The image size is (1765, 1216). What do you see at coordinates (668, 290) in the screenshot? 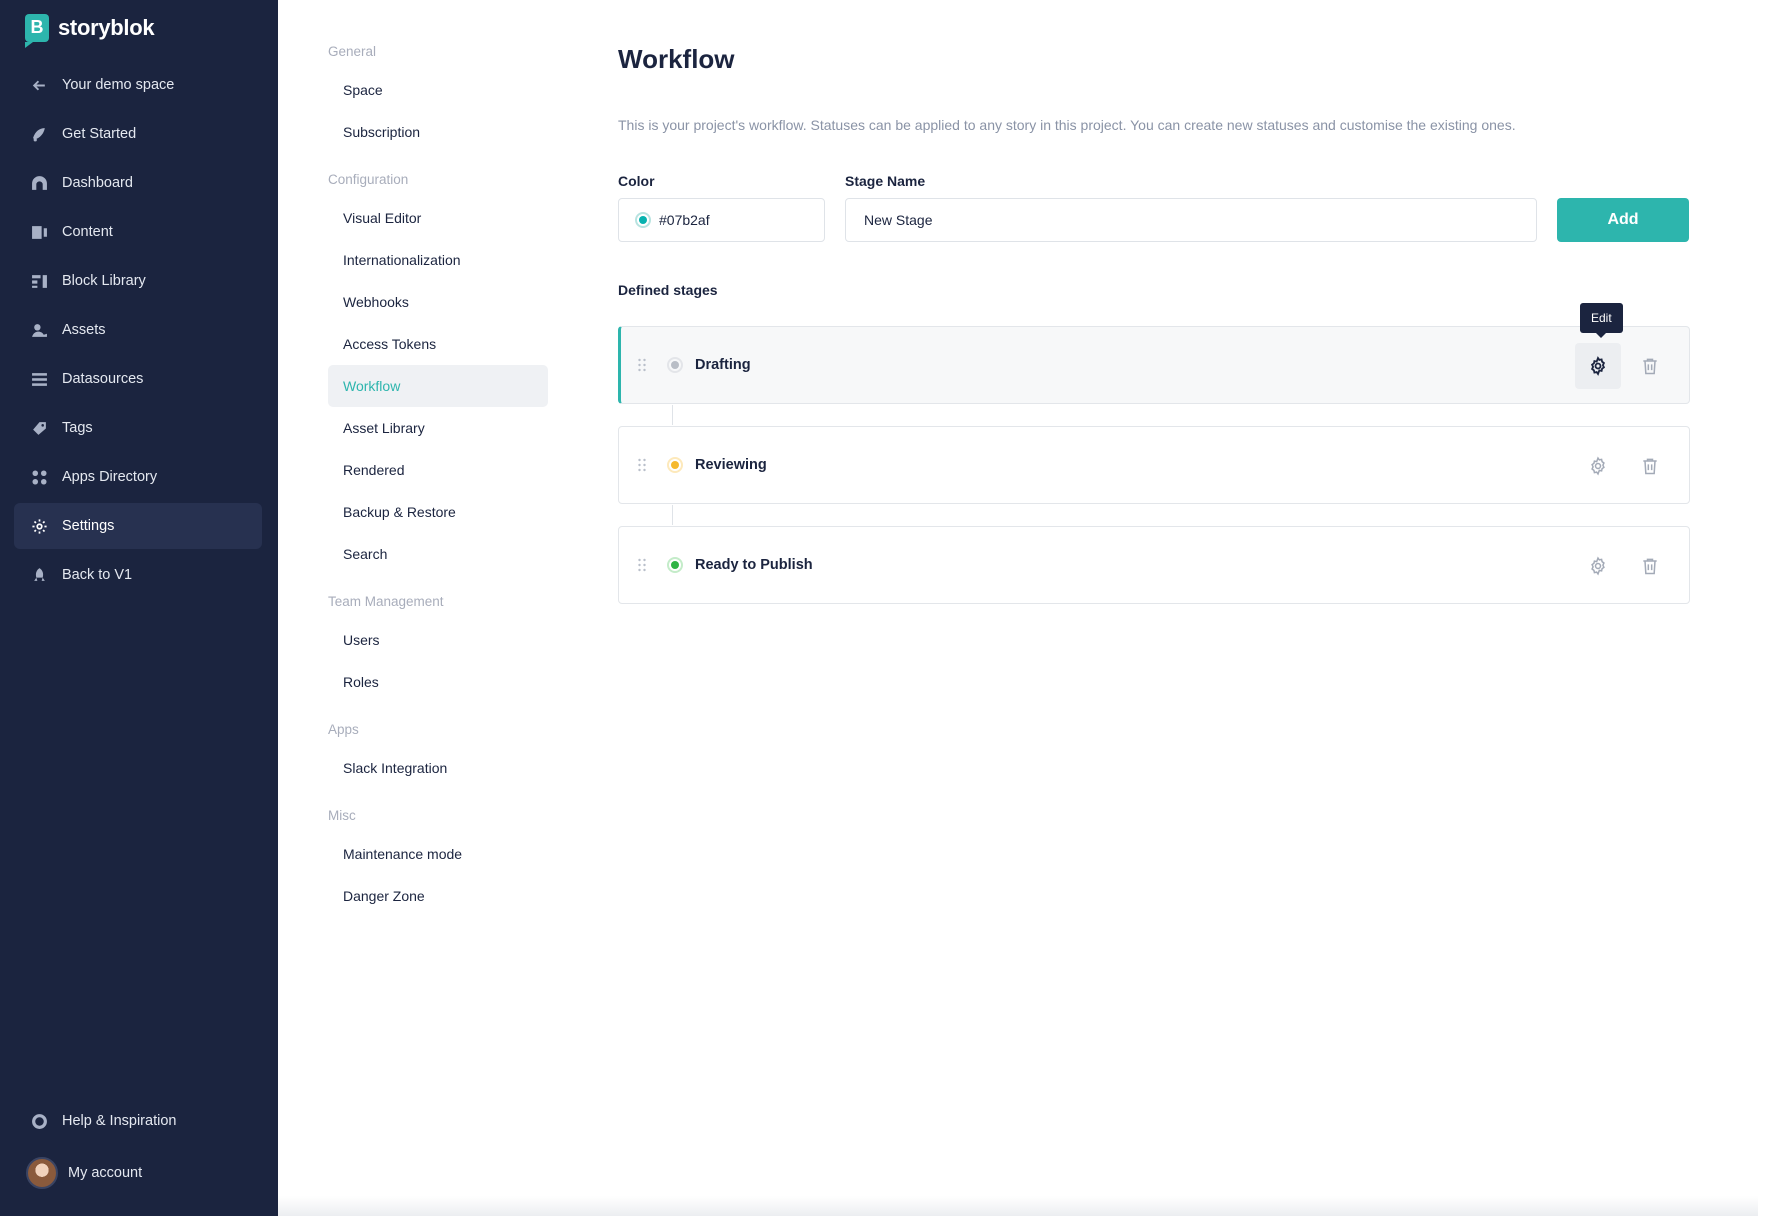
I see `defined-stages-heading: Defined stages` at bounding box center [668, 290].